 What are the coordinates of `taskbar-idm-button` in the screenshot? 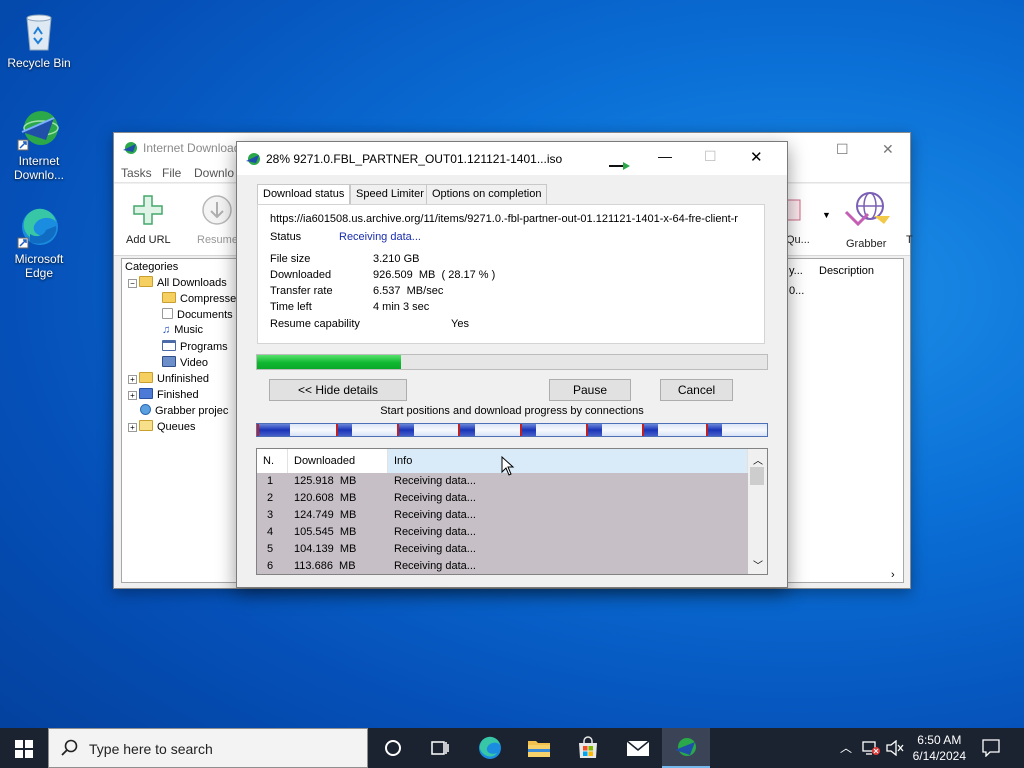 It's located at (686, 748).